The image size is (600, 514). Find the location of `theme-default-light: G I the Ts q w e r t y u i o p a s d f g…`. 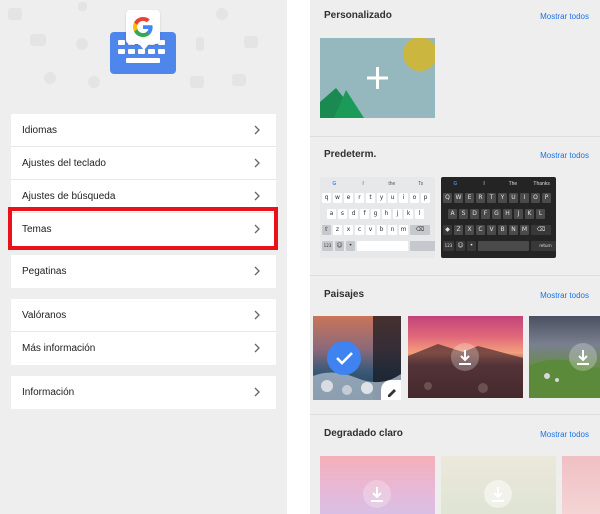

theme-default-light: G I the Ts q w e r t y u i o p a s d f g… is located at coordinates (377, 217).